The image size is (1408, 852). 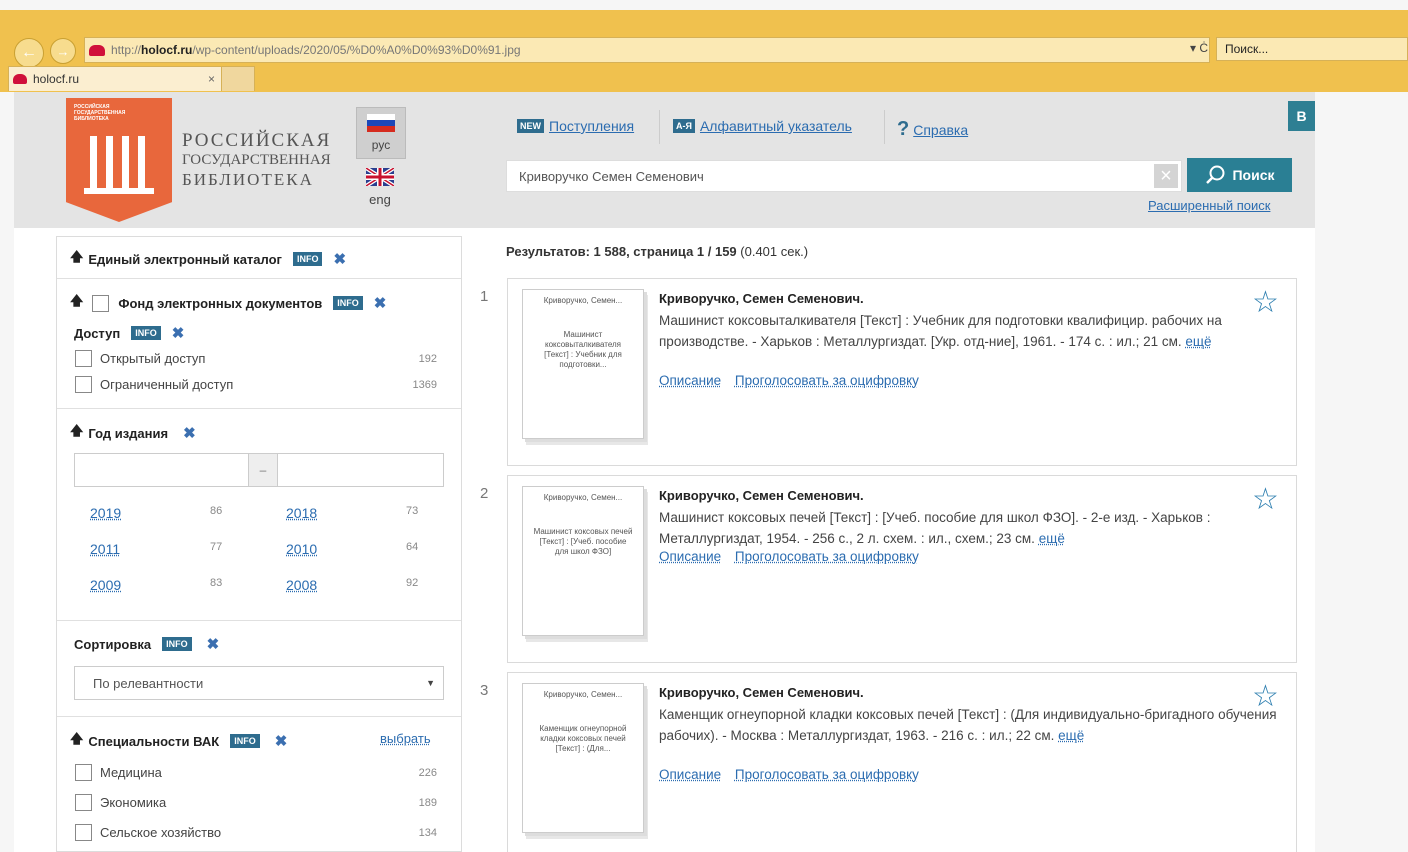 What do you see at coordinates (940, 130) in the screenshot?
I see `nav-help-link: Справка` at bounding box center [940, 130].